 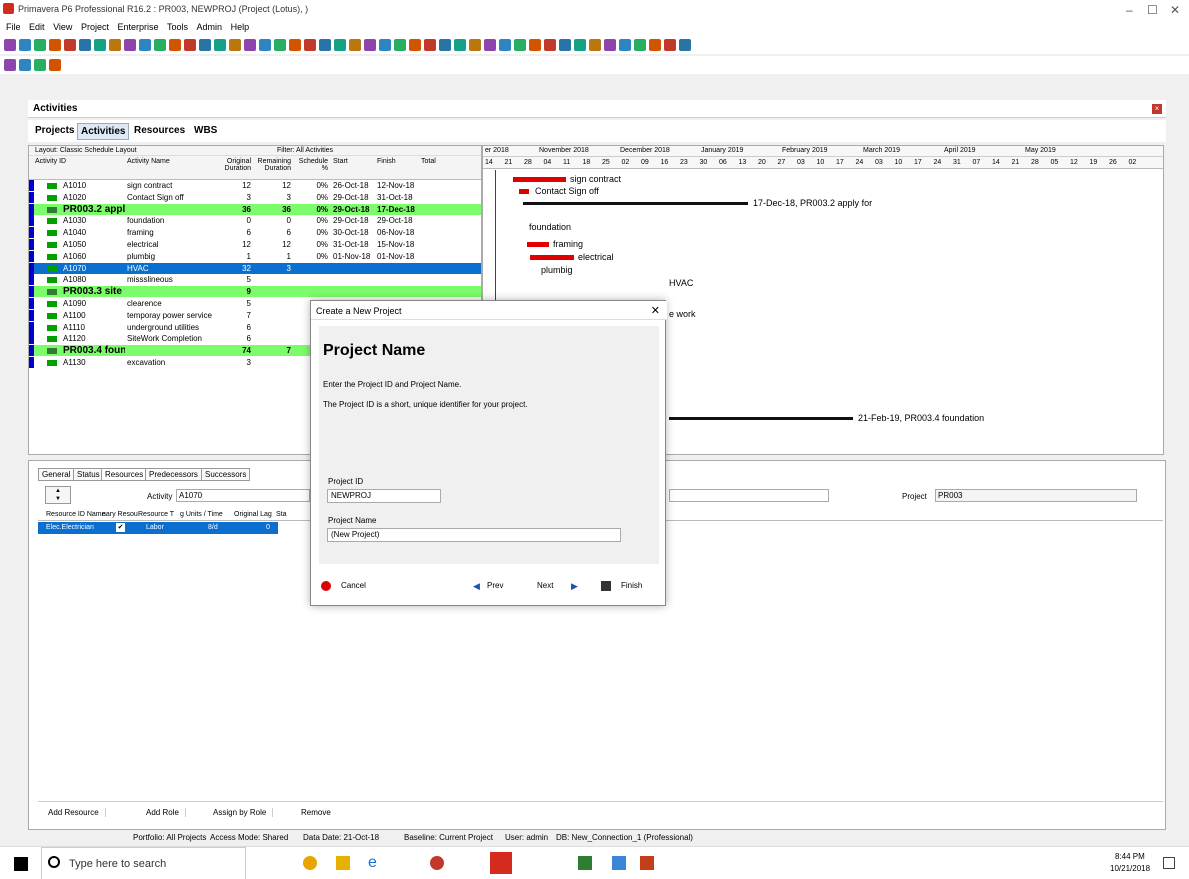 I want to click on restore-button: ☐, so click(x=1152, y=10).